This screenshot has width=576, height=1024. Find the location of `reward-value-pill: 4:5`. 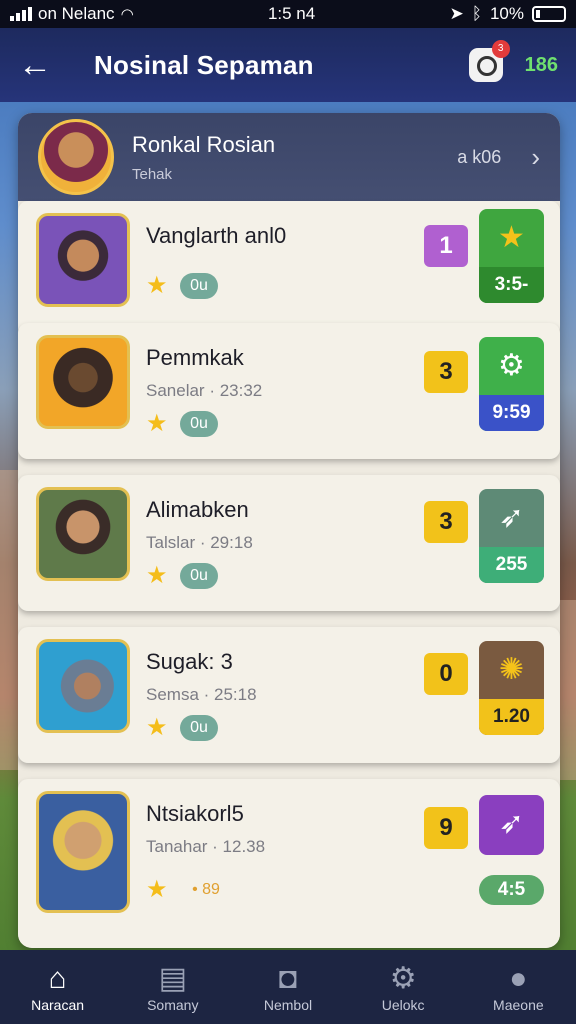

reward-value-pill: 4:5 is located at coordinates (511, 890).